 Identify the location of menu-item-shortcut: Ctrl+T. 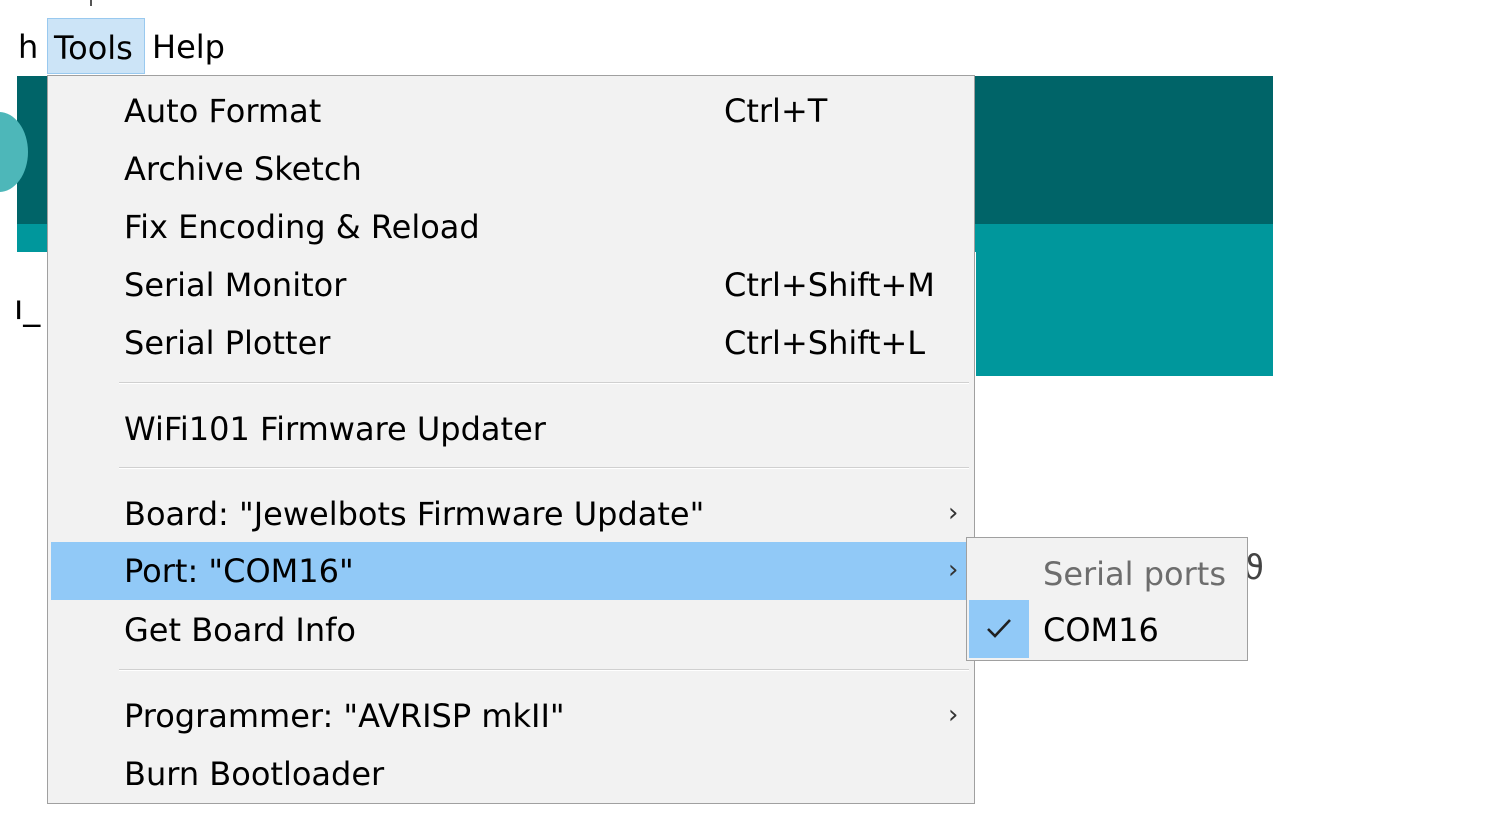
(776, 111).